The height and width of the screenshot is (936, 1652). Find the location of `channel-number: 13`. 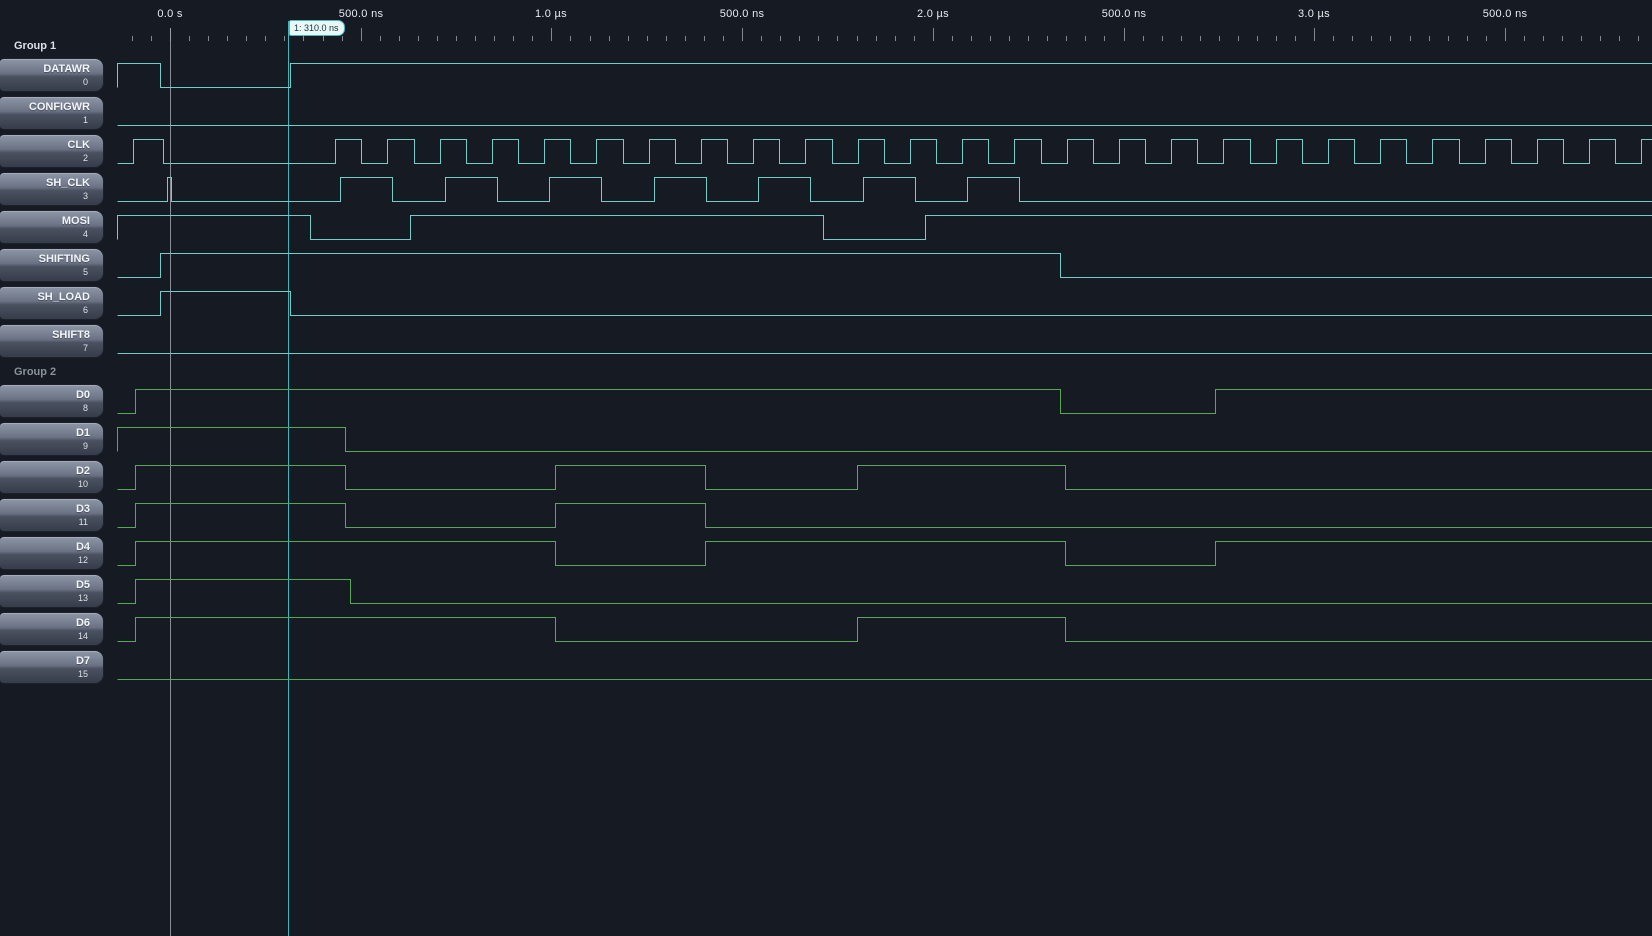

channel-number: 13 is located at coordinates (82, 598).